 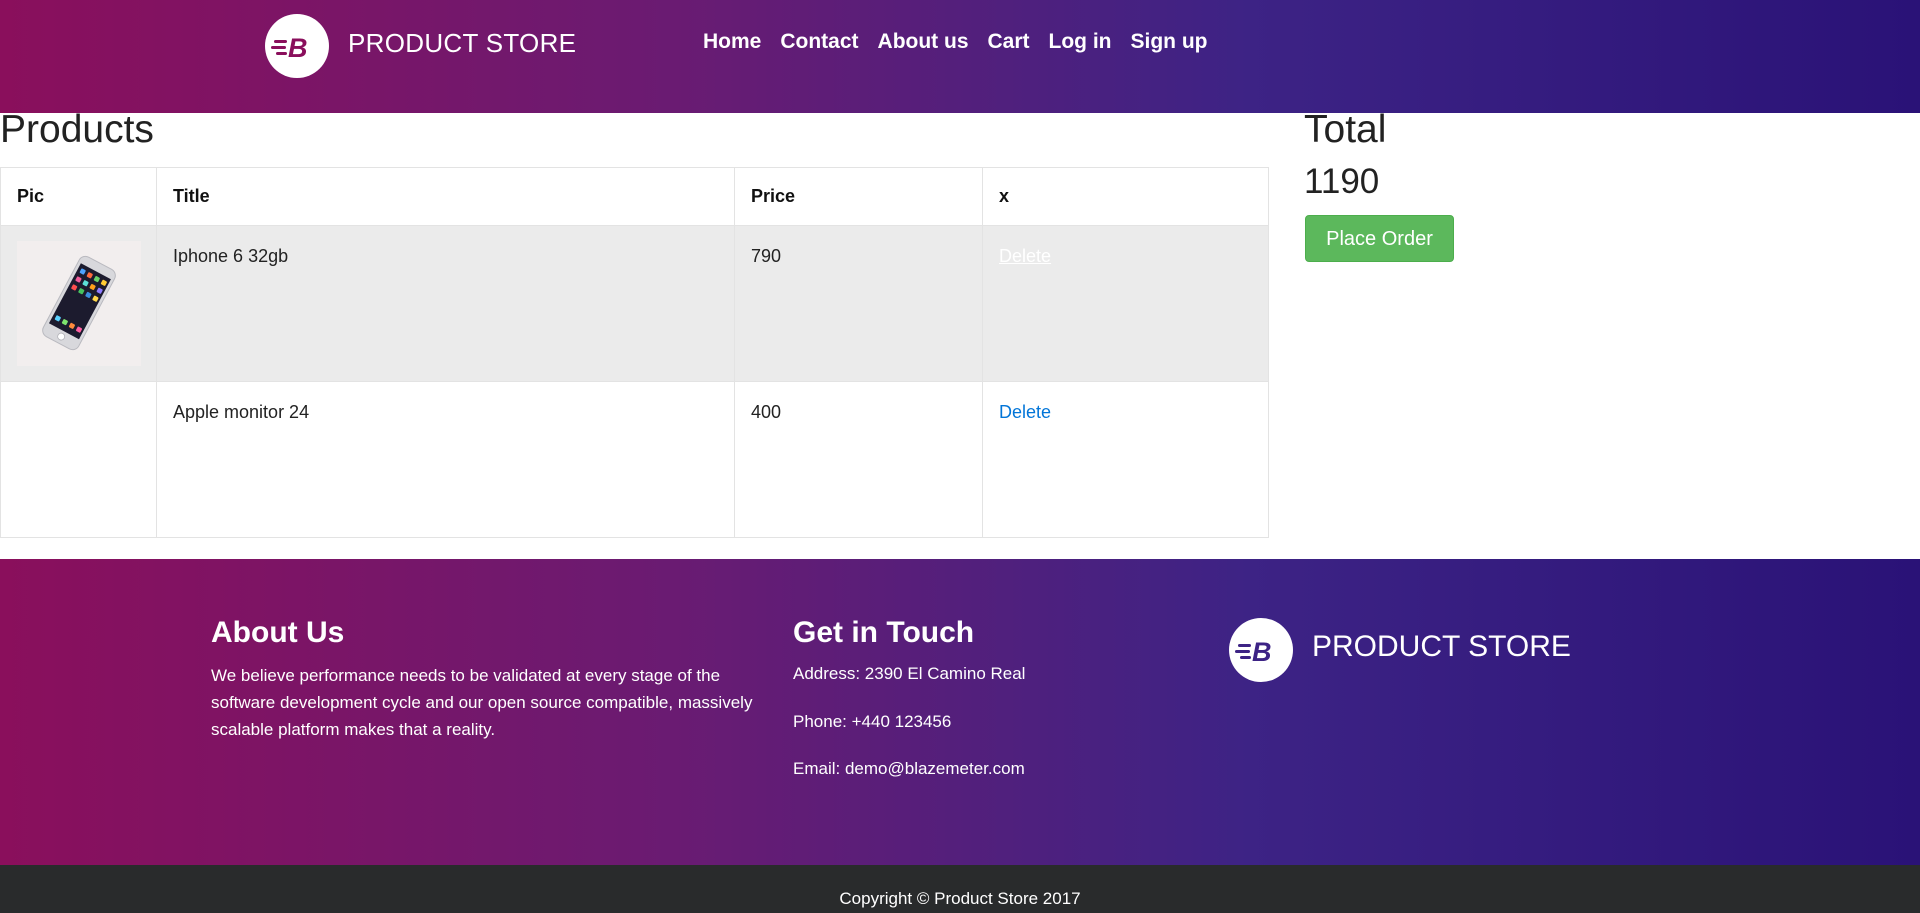 I want to click on about-us-title: About Us, so click(x=278, y=632).